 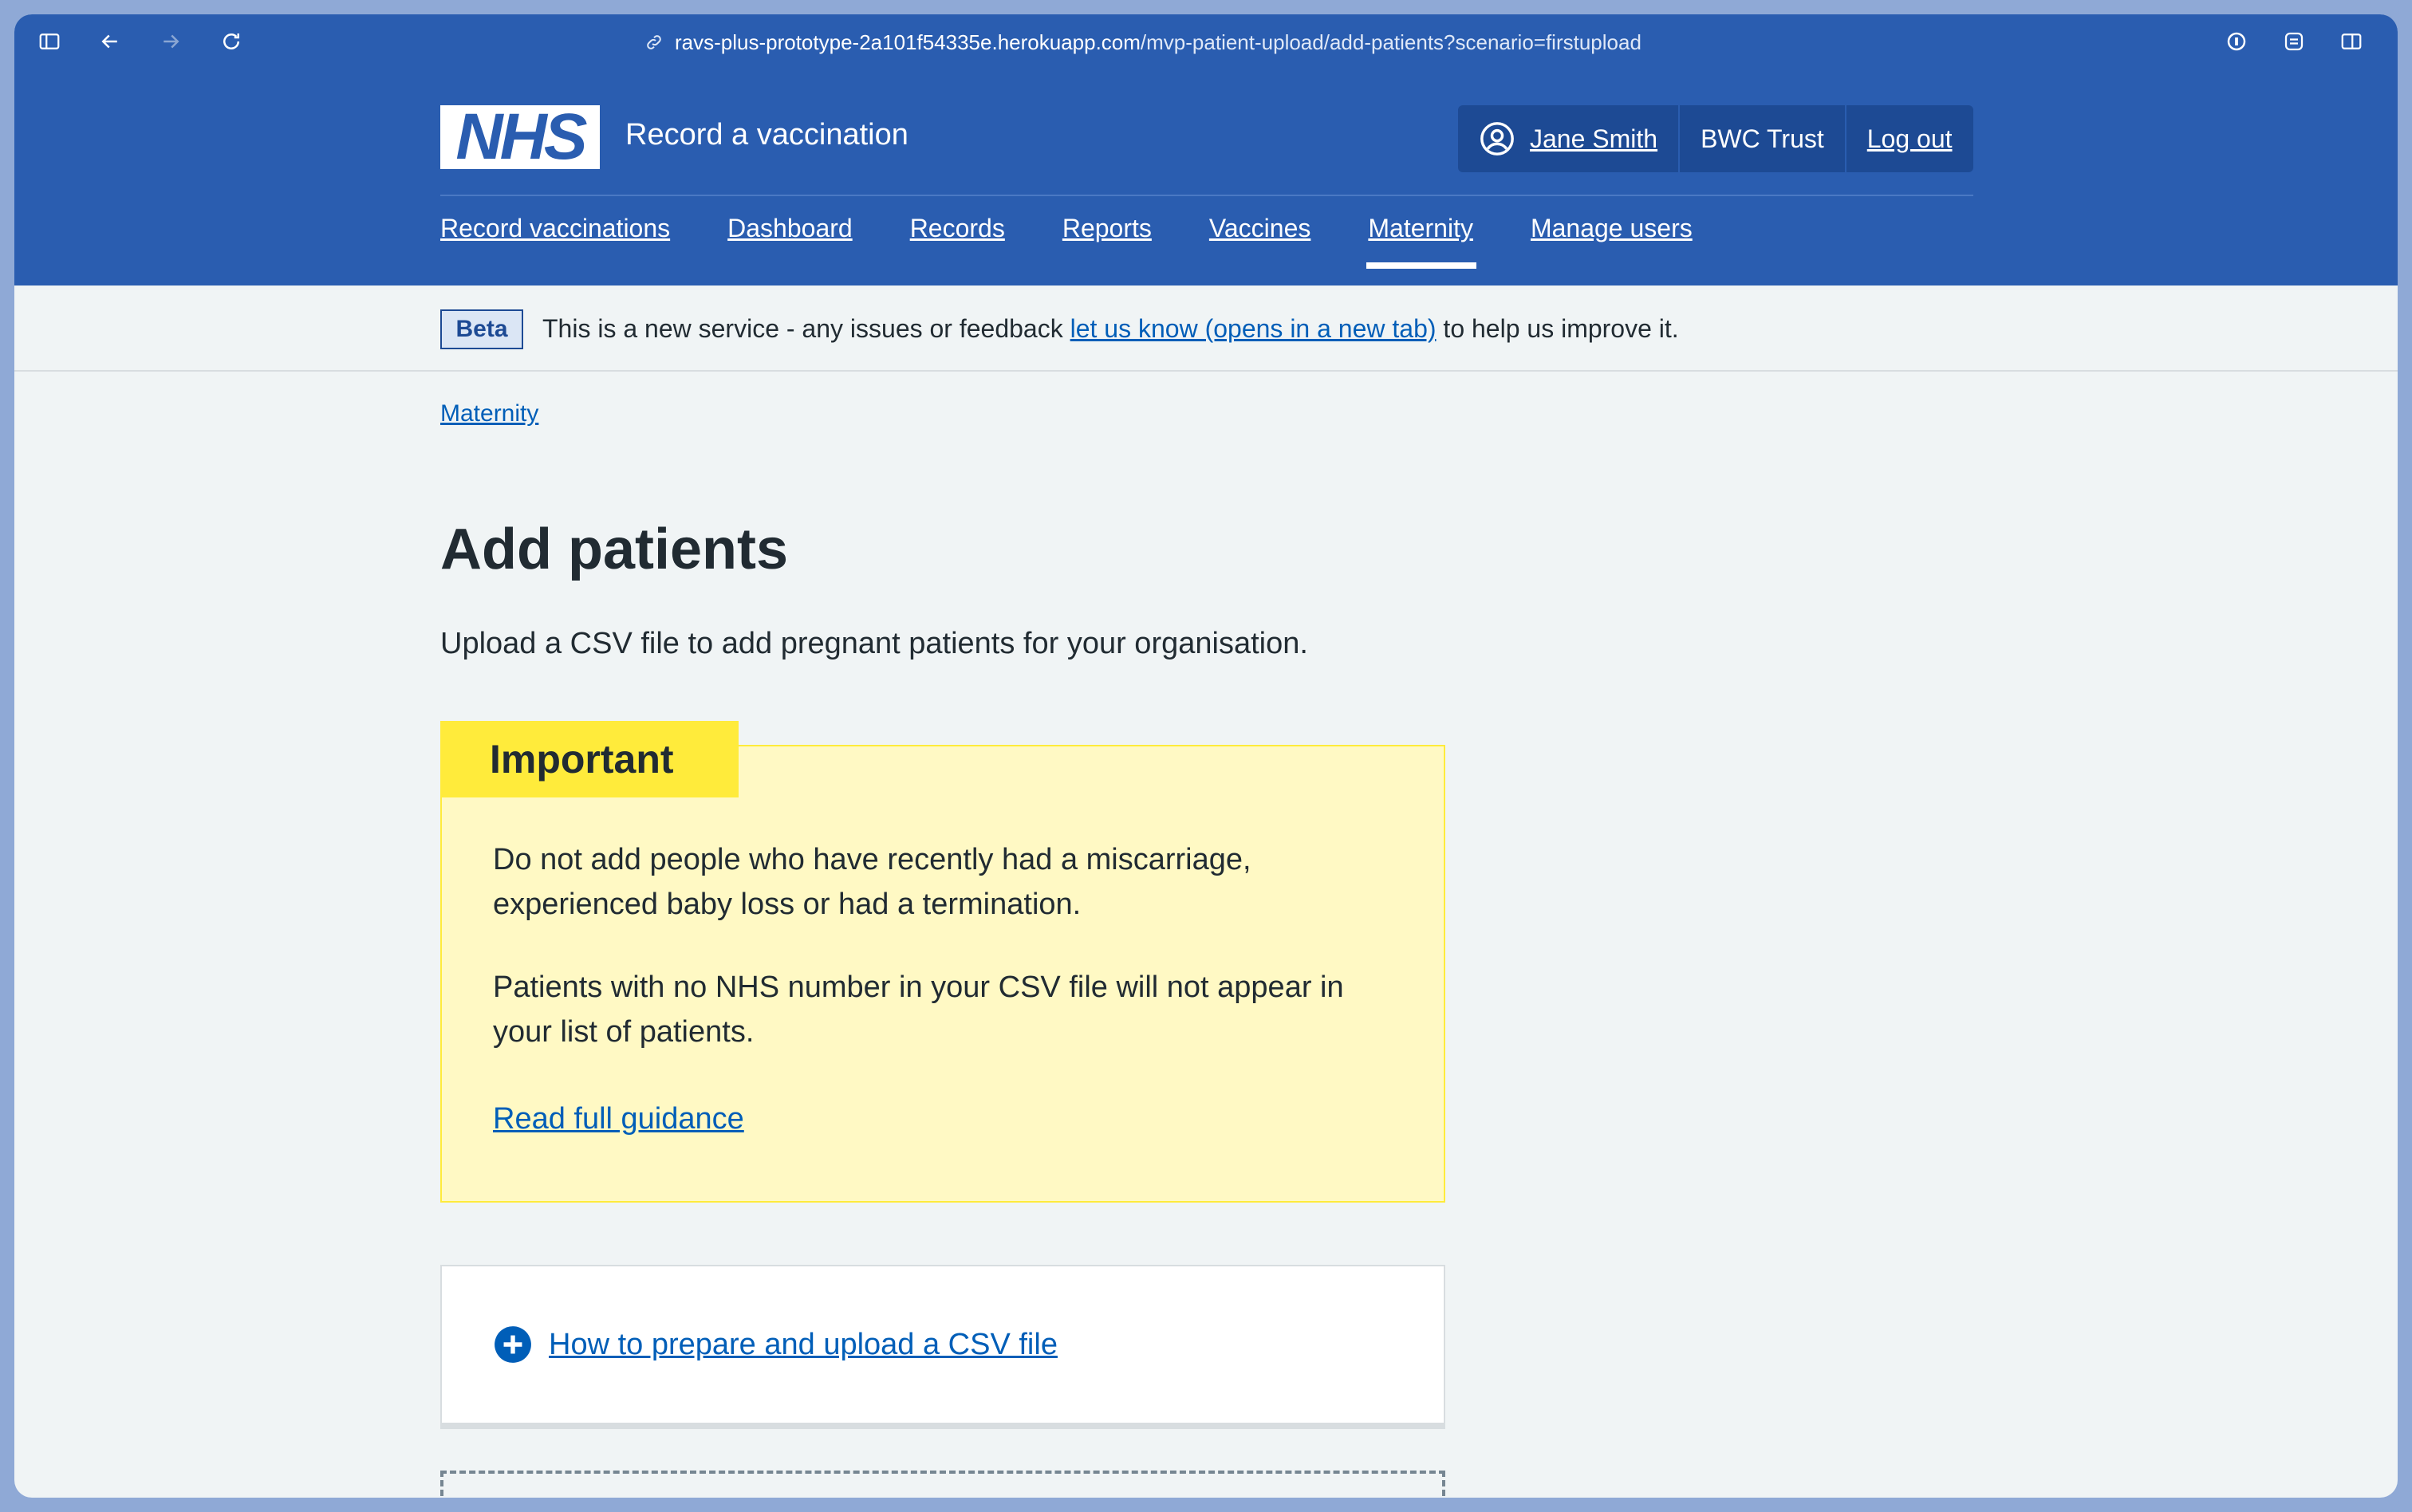 I want to click on nav-item-maternity: Maternity, so click(x=1421, y=241).